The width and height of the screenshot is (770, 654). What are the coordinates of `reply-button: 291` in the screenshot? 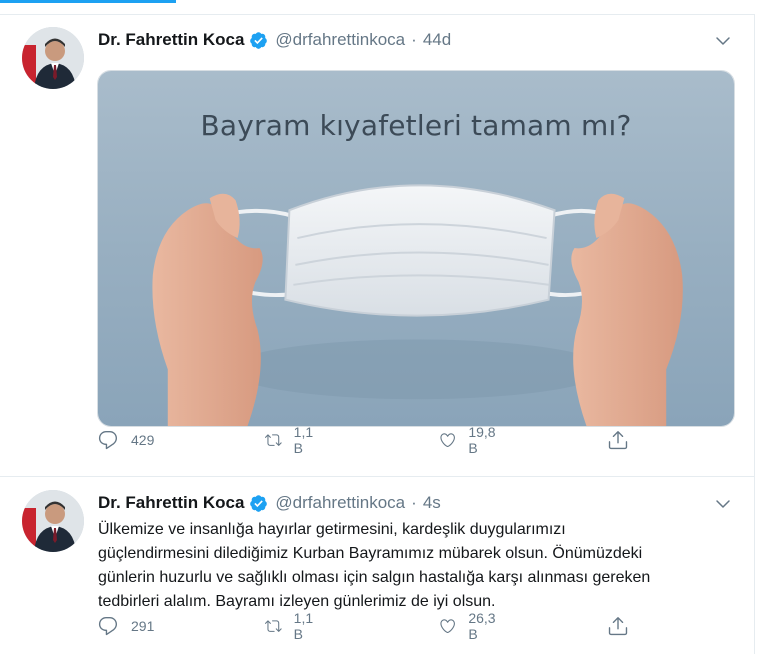 It's located at (125, 626).